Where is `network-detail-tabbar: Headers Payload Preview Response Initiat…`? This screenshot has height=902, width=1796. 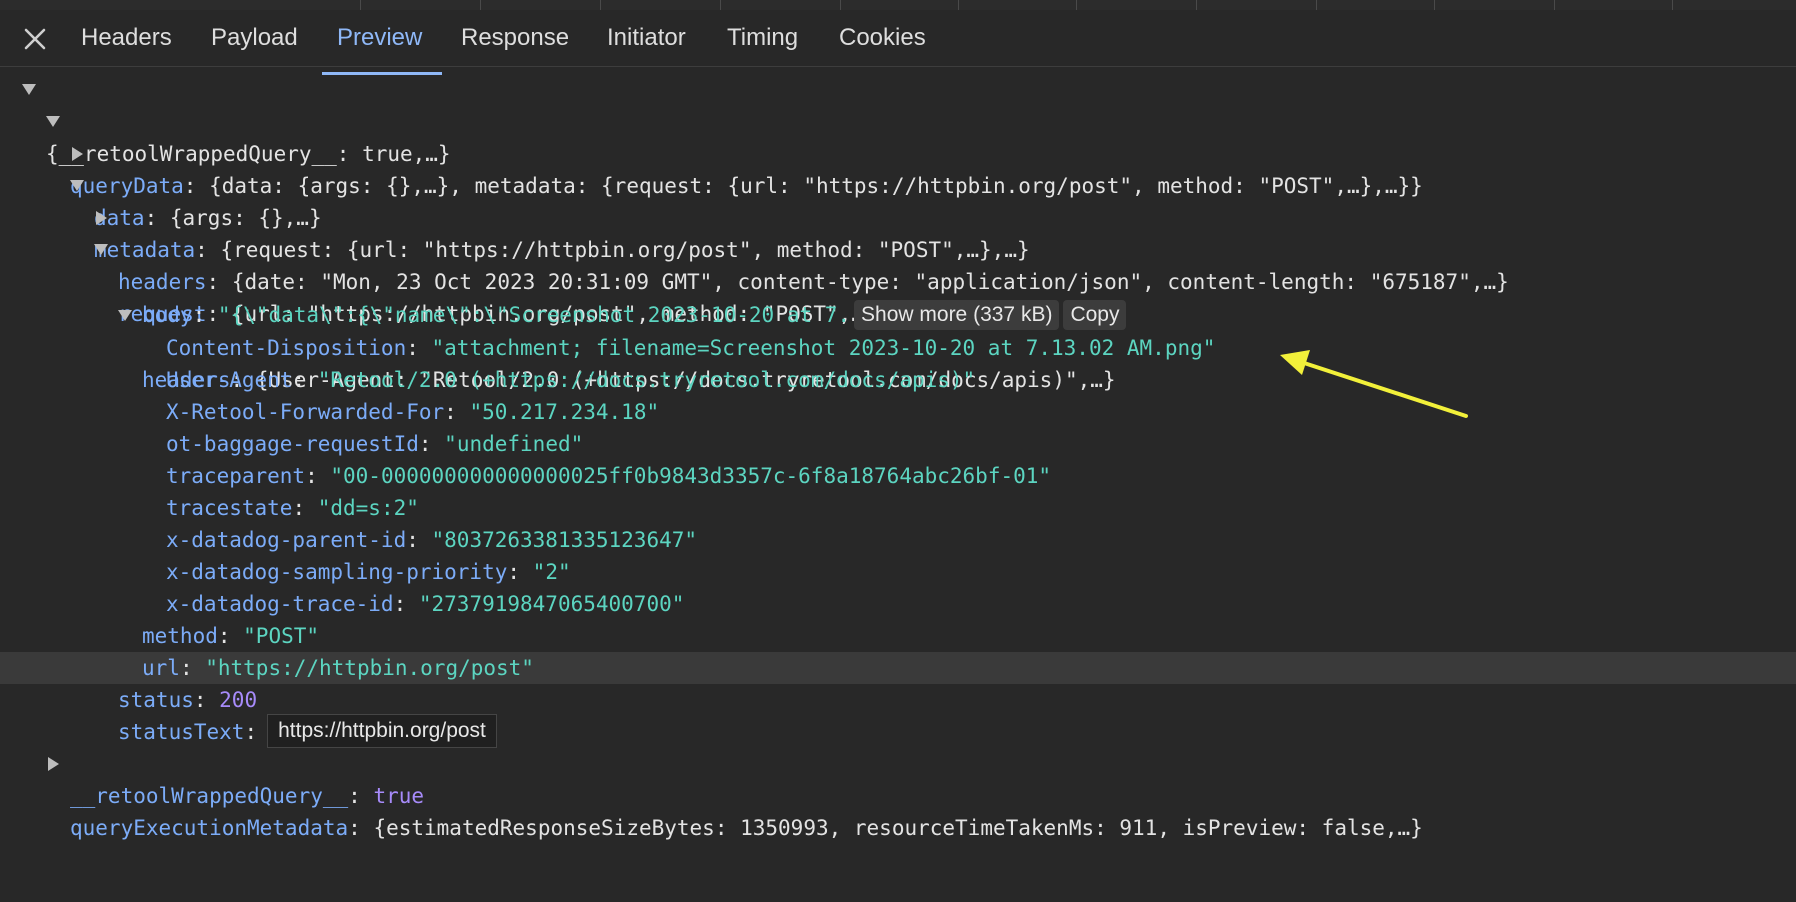 network-detail-tabbar: Headers Payload Preview Response Initiat… is located at coordinates (898, 42).